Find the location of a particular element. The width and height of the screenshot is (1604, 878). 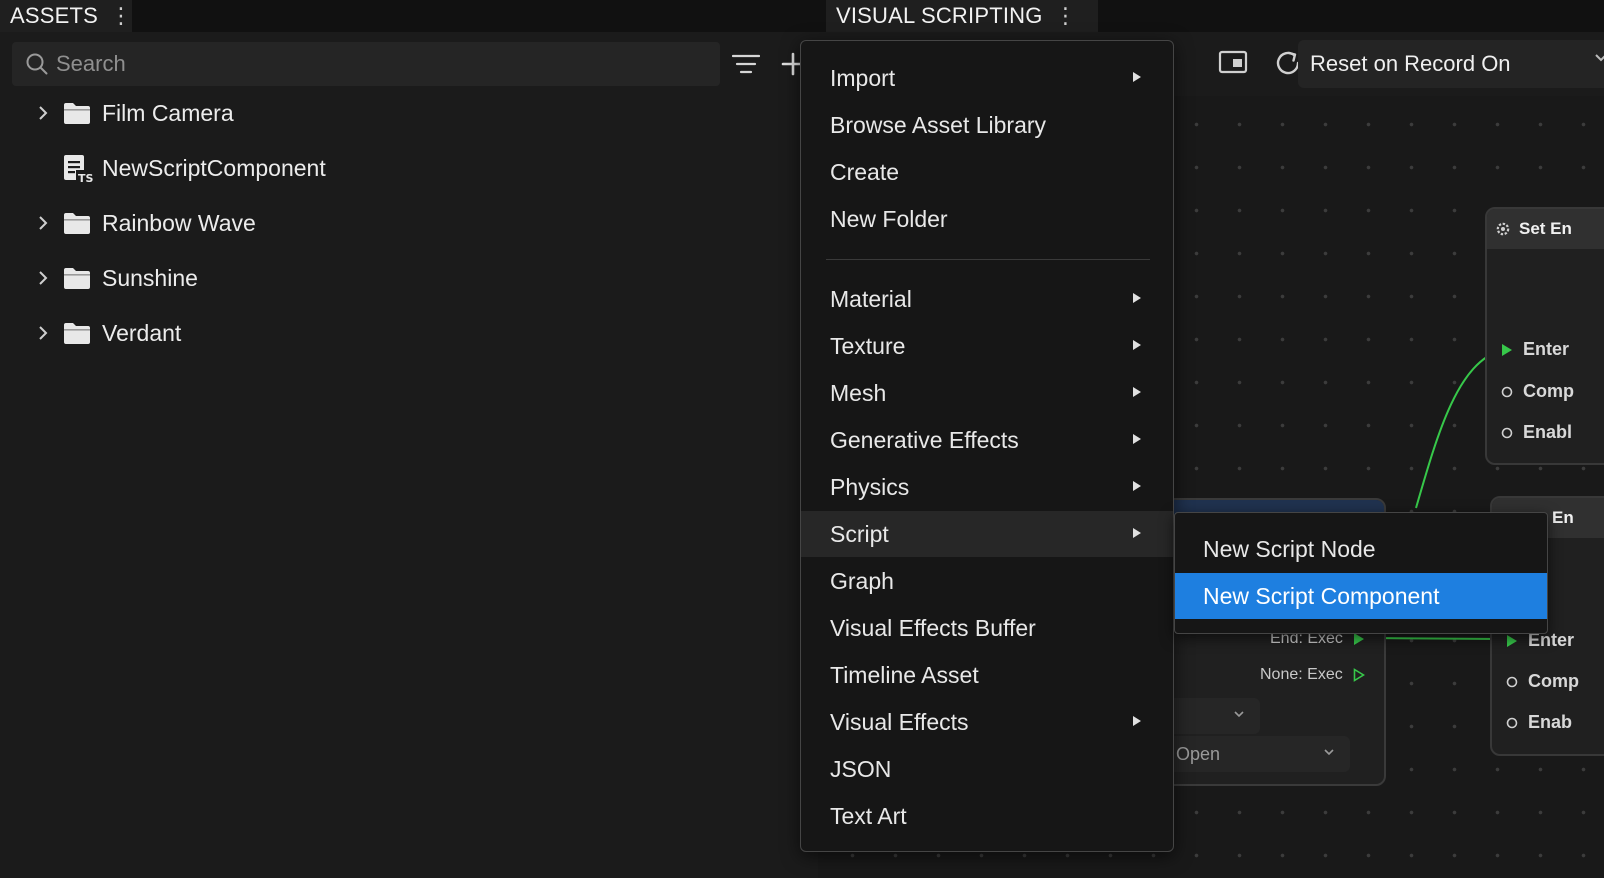

asset-label: Film Camera is located at coordinates (168, 112).